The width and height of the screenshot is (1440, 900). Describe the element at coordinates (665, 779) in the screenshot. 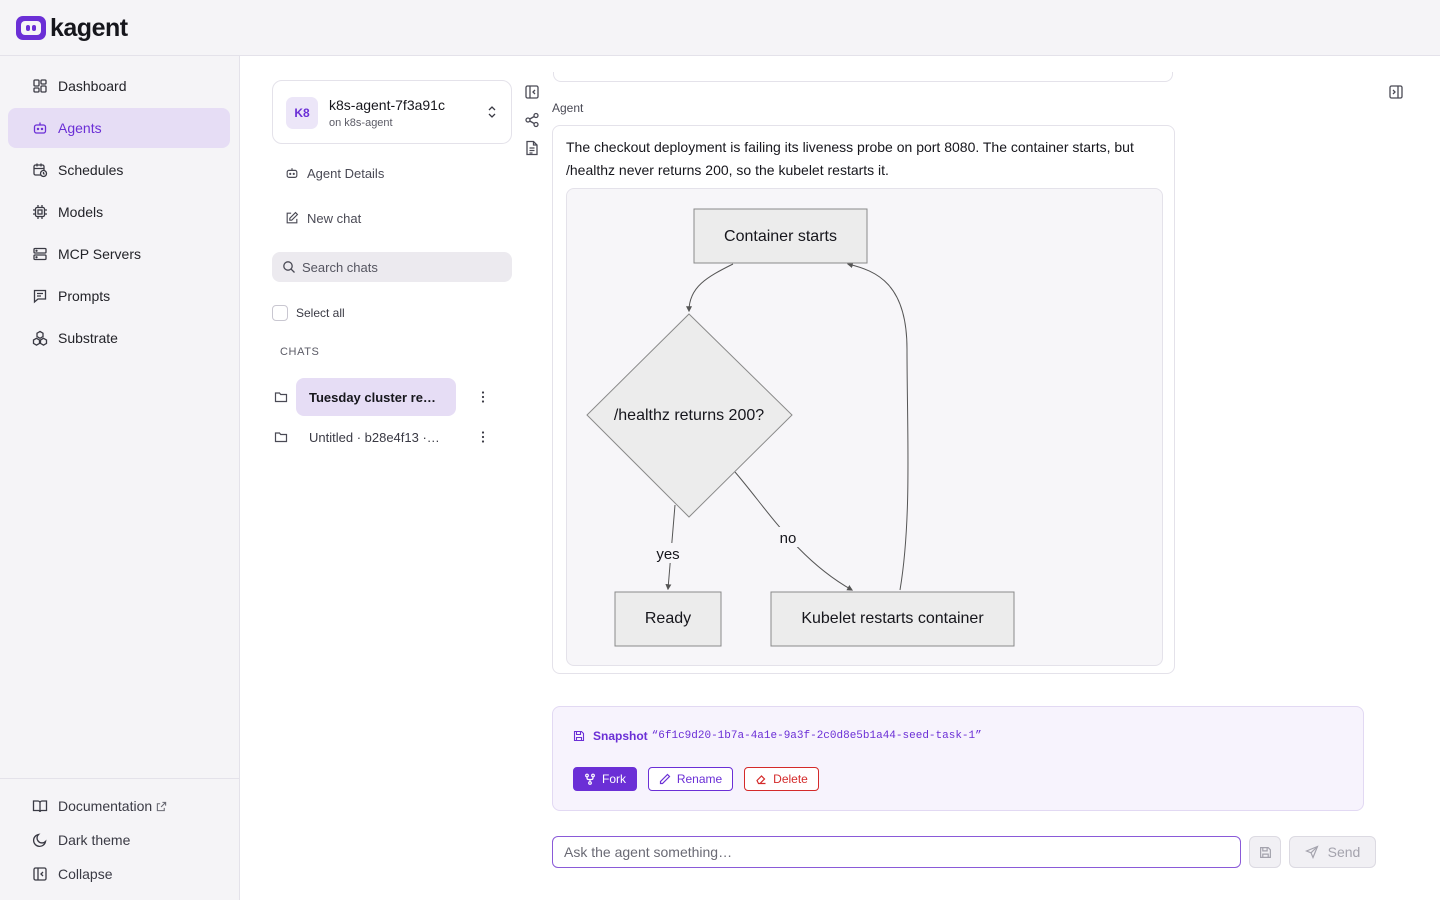

I see `pencil-icon` at that location.